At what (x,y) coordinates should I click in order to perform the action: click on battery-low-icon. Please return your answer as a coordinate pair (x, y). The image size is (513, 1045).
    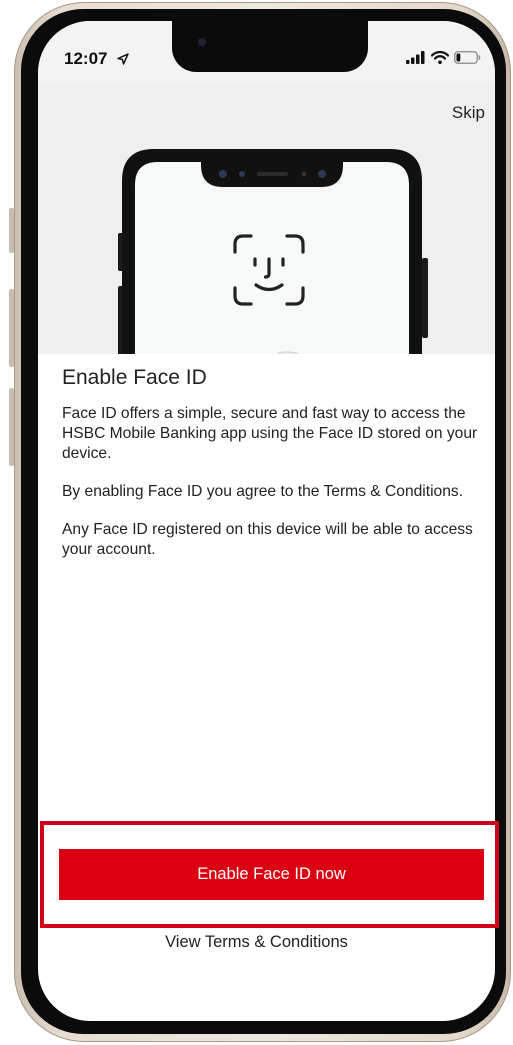
    Looking at the image, I should click on (467, 60).